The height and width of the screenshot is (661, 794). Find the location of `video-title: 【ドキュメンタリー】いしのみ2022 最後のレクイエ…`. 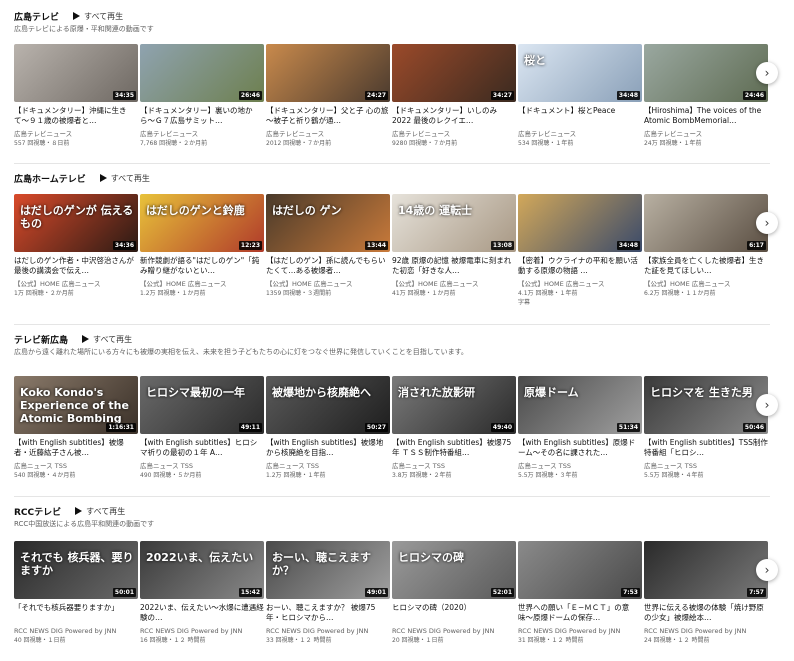

video-title: 【ドキュメンタリー】いしのみ2022 最後のレクイエ… is located at coordinates (454, 116).